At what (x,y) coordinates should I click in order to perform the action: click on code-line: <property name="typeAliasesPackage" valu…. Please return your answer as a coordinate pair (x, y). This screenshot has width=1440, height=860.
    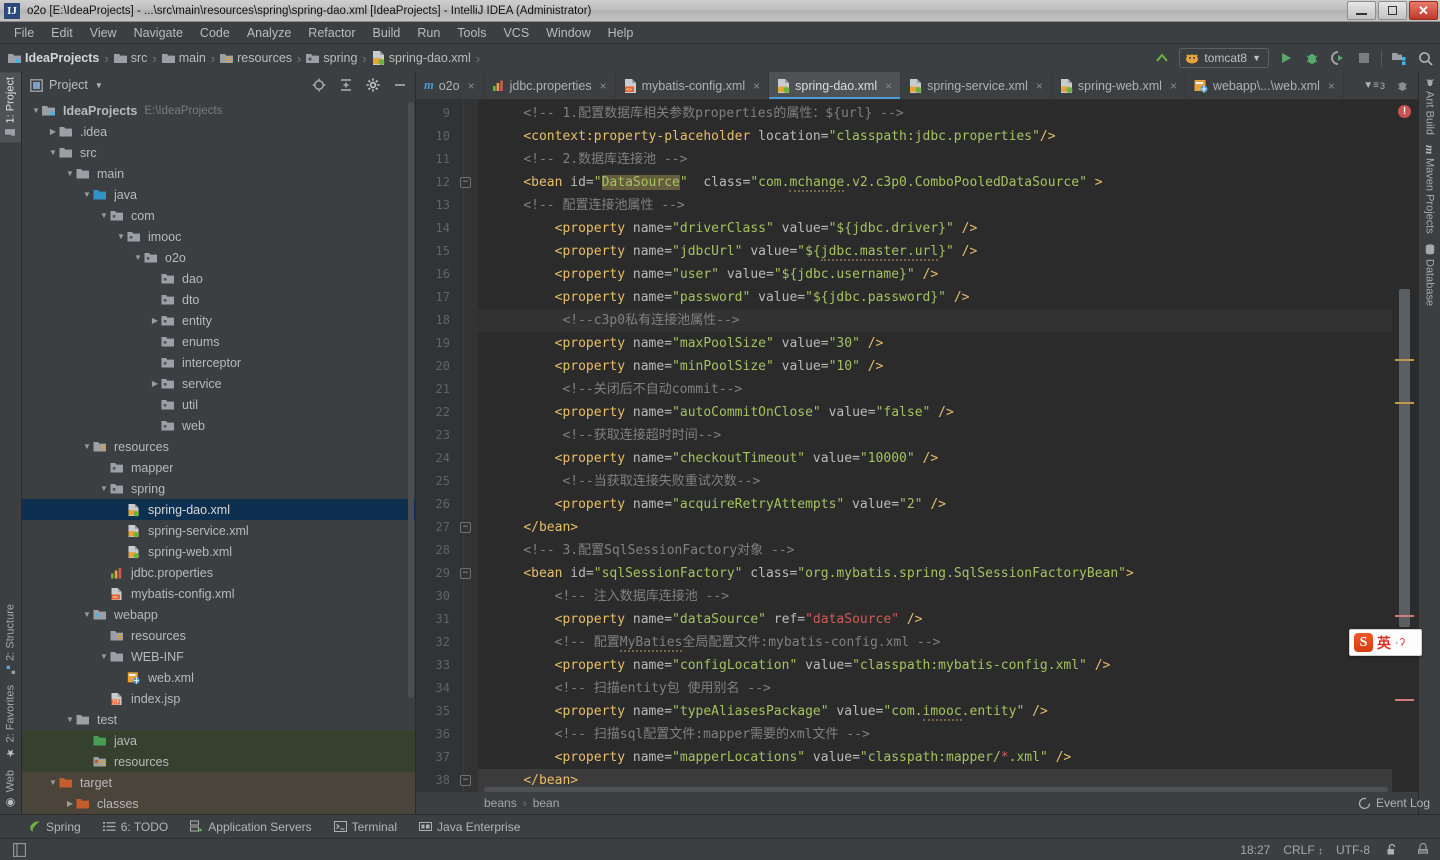
    Looking at the image, I should click on (935, 711).